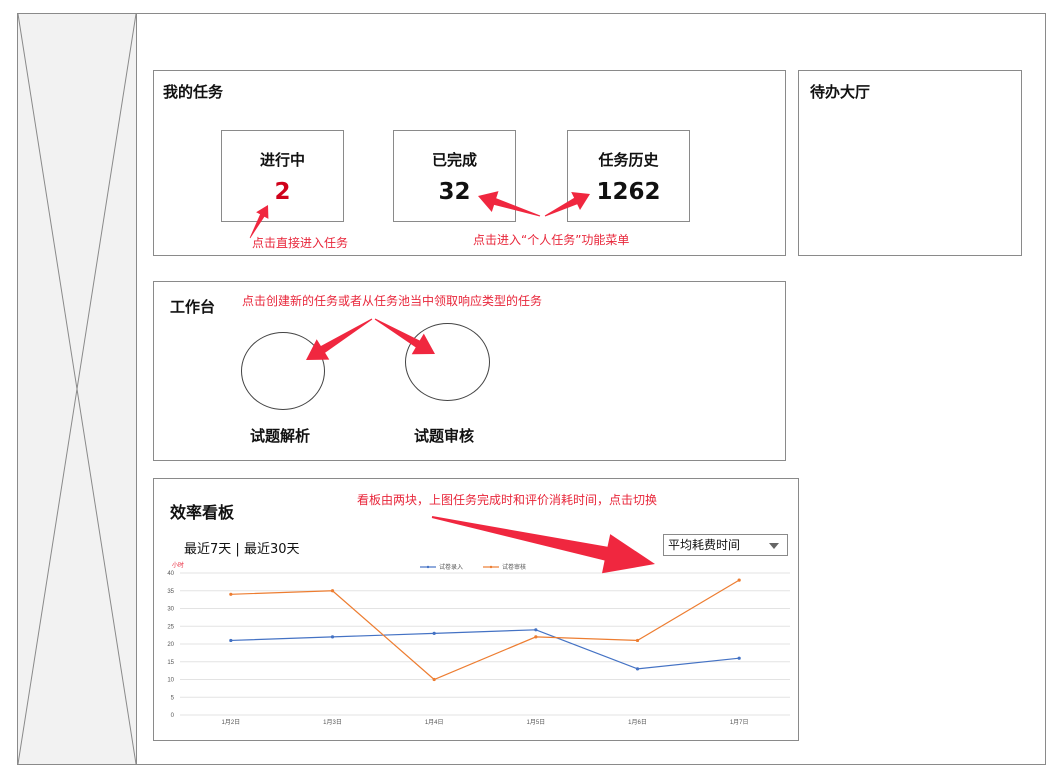  Describe the element at coordinates (434, 722) in the screenshot. I see `x-tick-label: 1月4日` at that location.